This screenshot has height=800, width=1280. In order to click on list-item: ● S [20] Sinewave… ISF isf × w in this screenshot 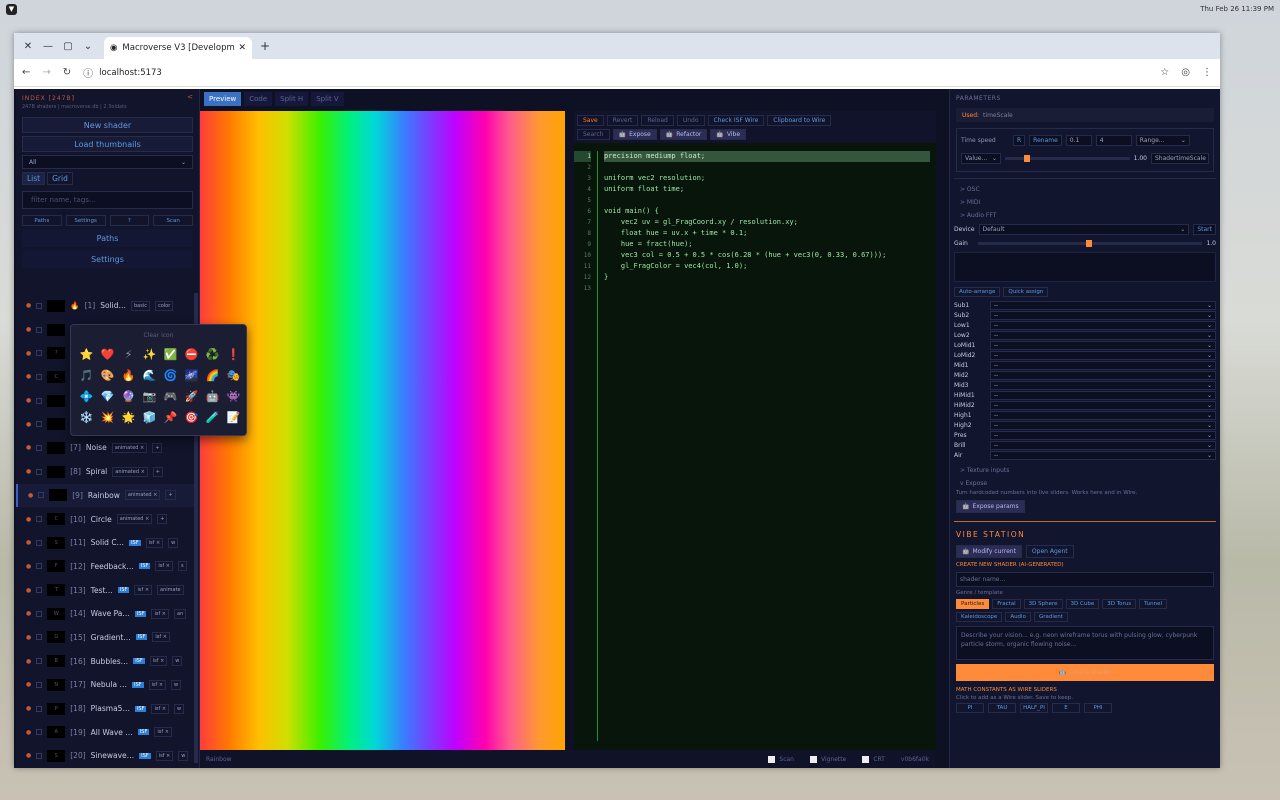, I will do `click(106, 756)`.